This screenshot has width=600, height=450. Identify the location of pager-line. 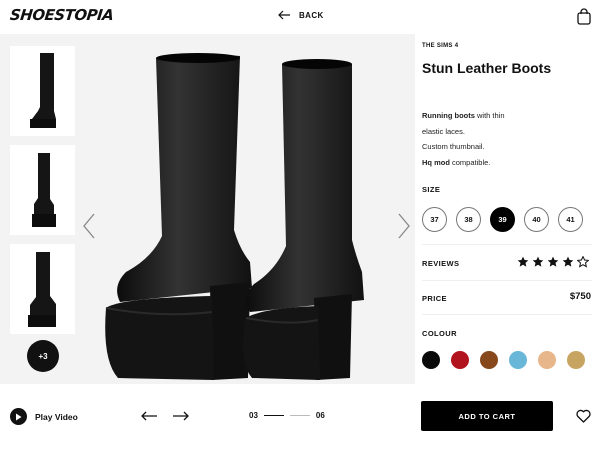
(299, 415).